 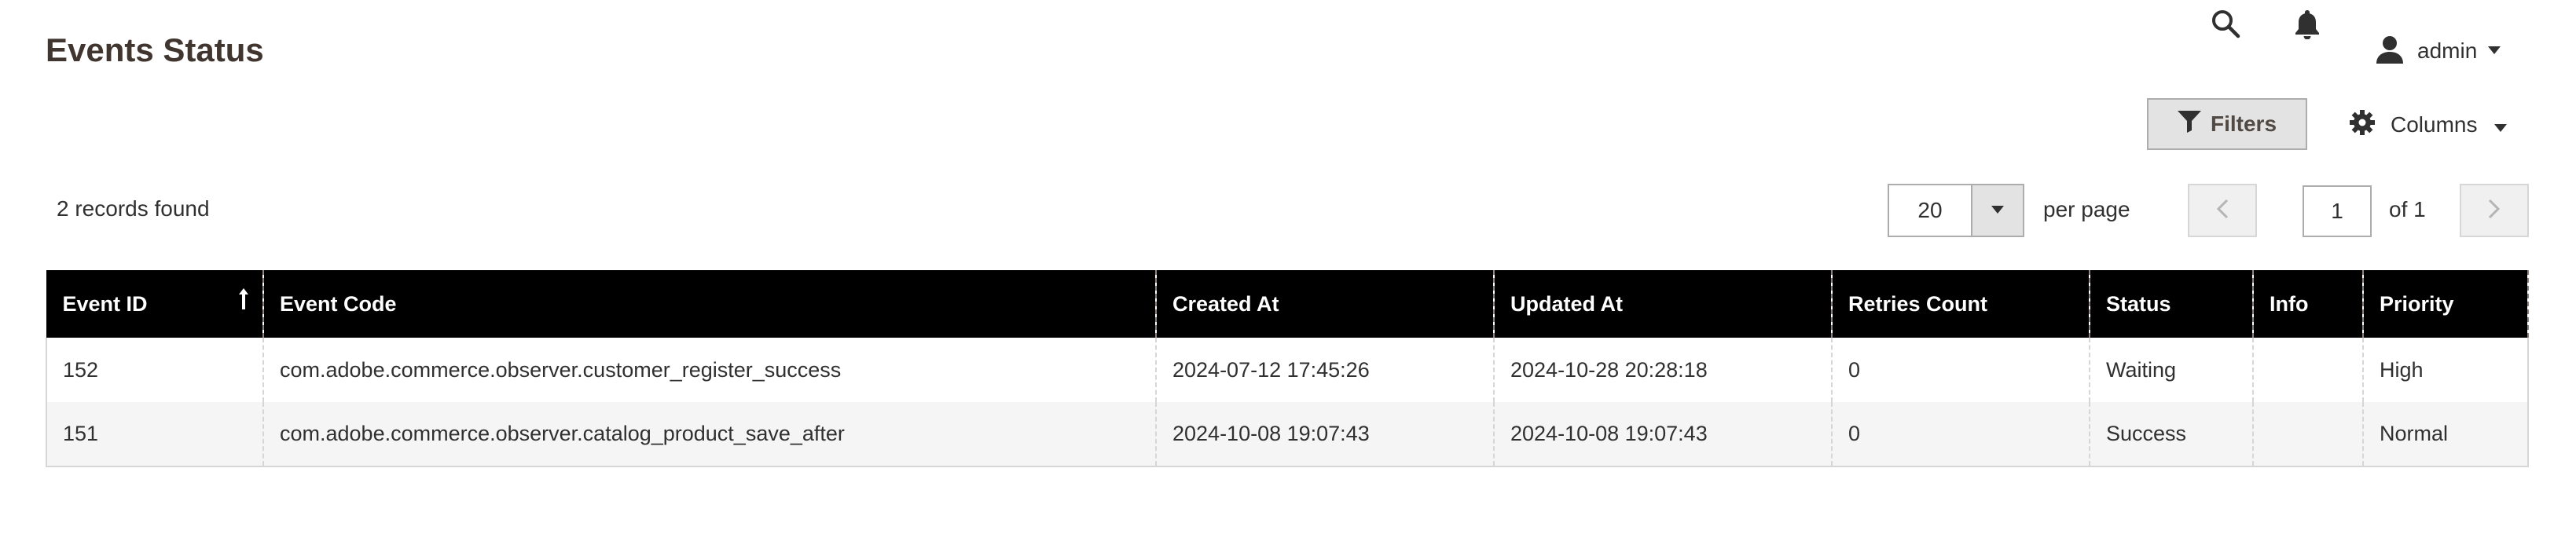 I want to click on column-header-event-id: Event ID, so click(x=155, y=304).